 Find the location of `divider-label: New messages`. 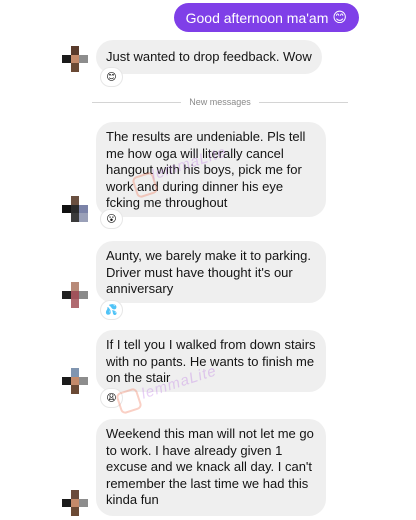

divider-label: New messages is located at coordinates (220, 102).